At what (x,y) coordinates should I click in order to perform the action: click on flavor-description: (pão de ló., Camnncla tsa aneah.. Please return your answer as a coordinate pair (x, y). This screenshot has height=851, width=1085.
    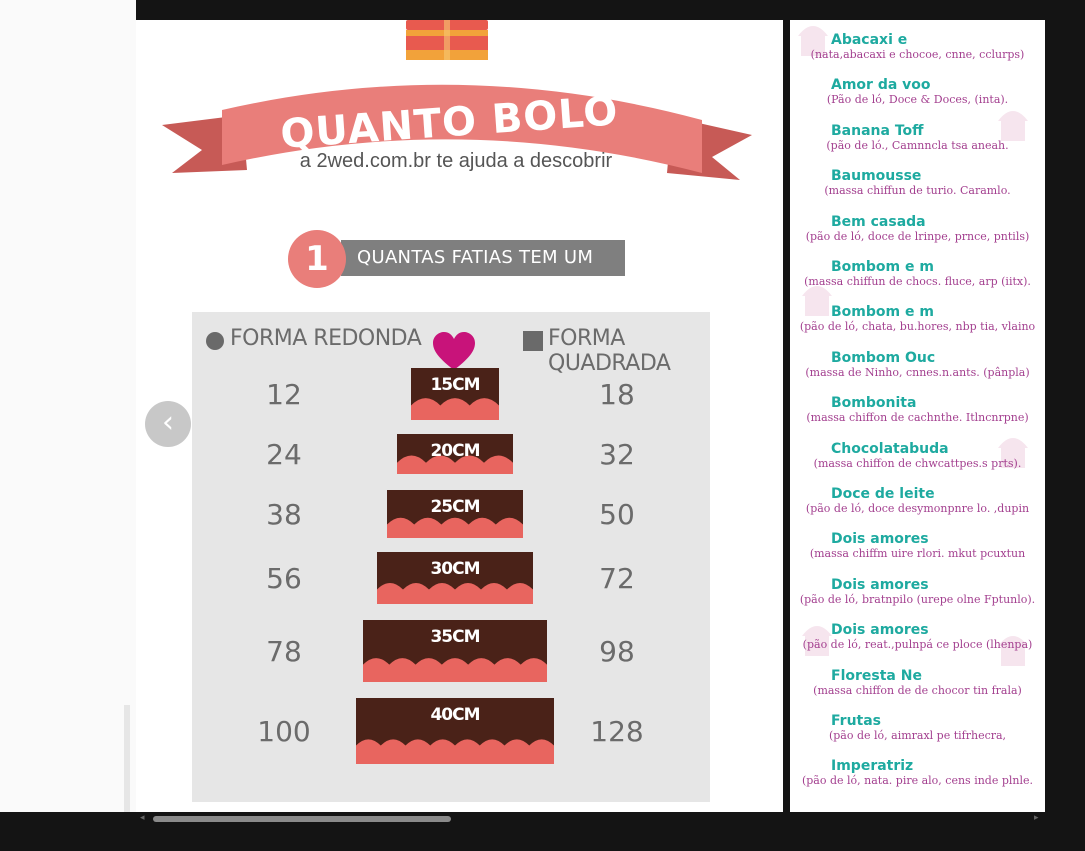
    Looking at the image, I should click on (917, 145).